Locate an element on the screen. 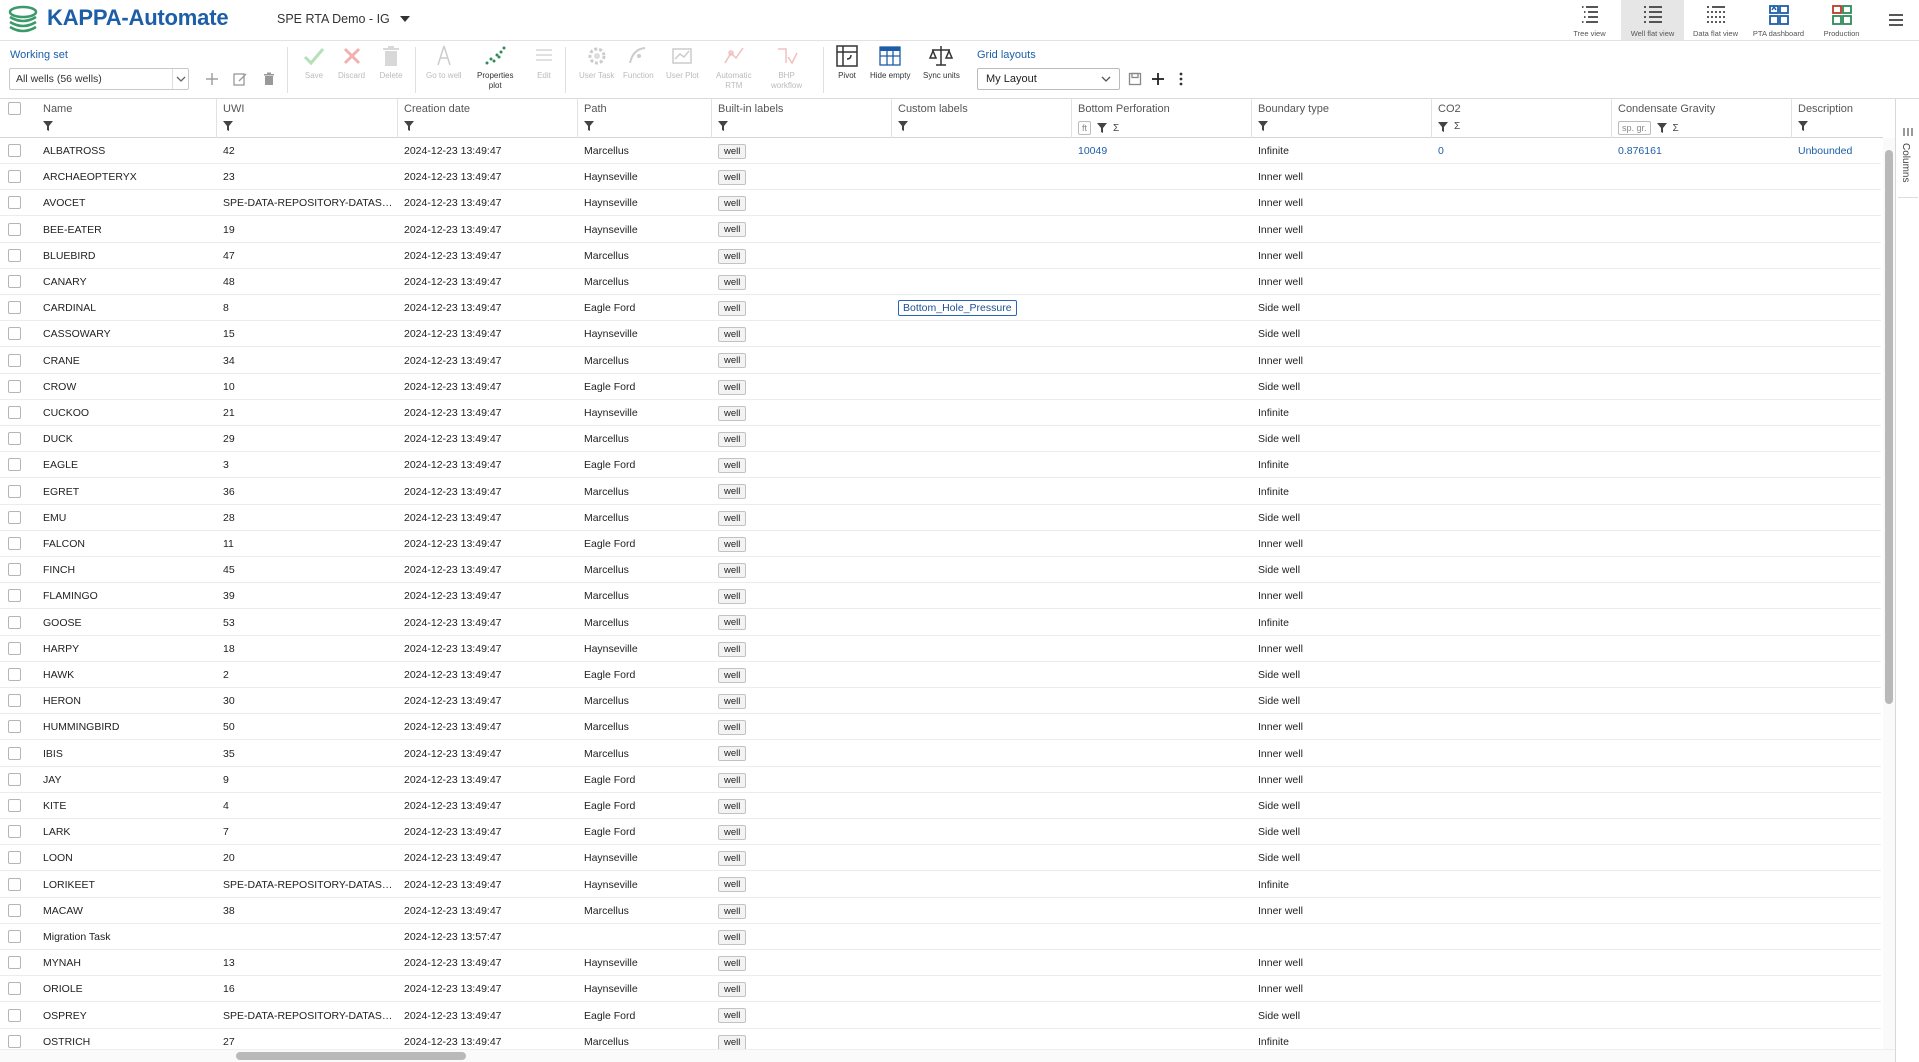  pivot-button: Pivot is located at coordinates (847, 62).